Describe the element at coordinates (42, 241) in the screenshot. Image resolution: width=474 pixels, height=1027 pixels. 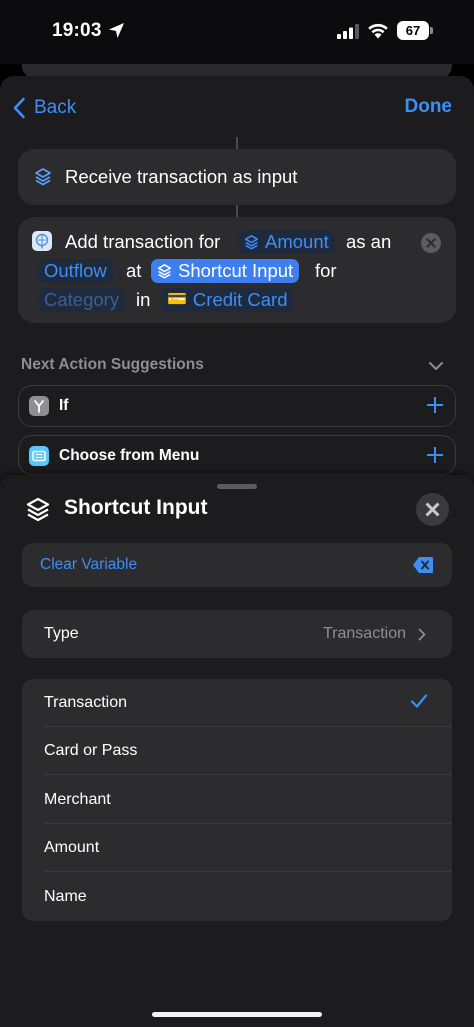
I see `wallet-app-icon` at that location.